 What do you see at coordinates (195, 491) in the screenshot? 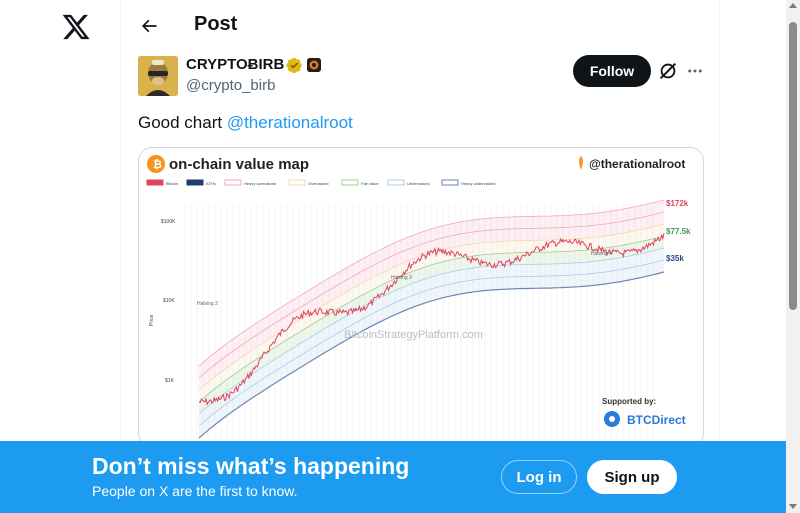
I see `banner-subtitle: People on X are the first to know.` at bounding box center [195, 491].